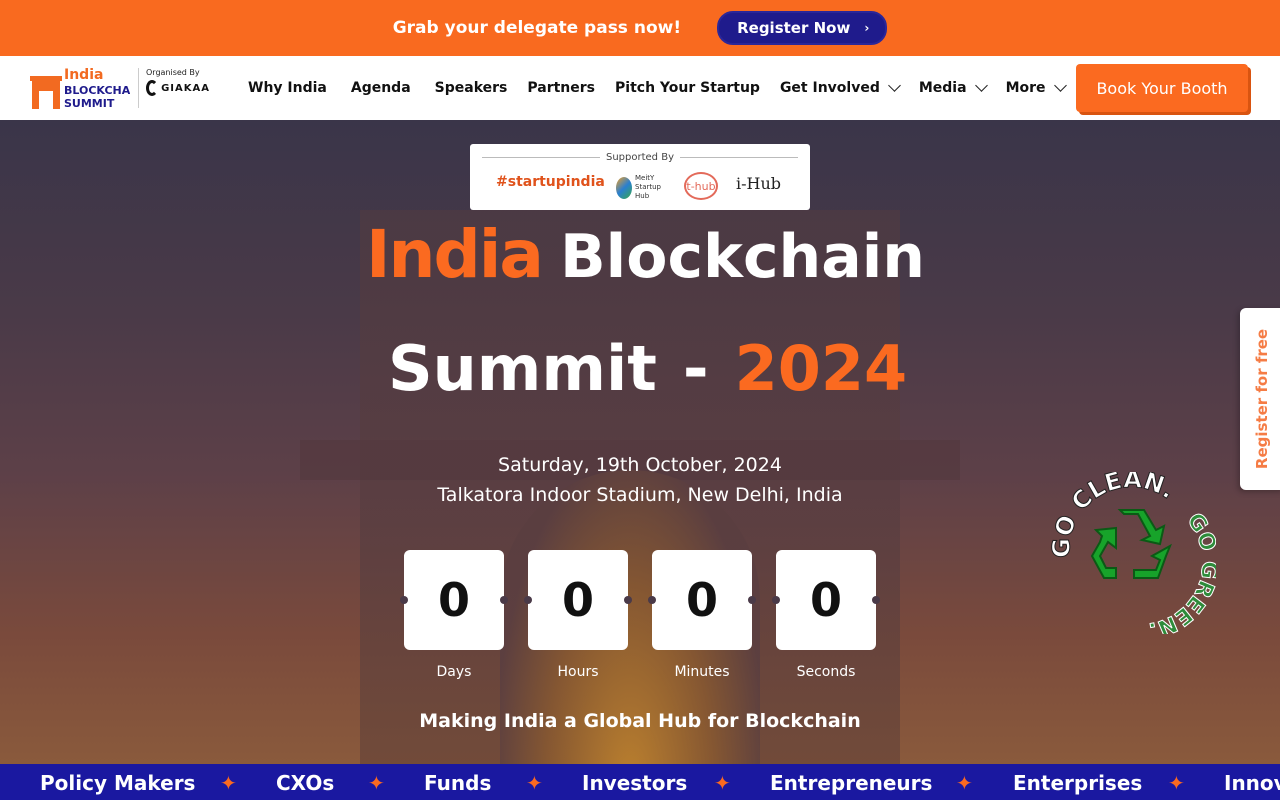 This screenshot has height=800, width=1280. What do you see at coordinates (185, 88) in the screenshot?
I see `giakaa-name: GIAKAA` at bounding box center [185, 88].